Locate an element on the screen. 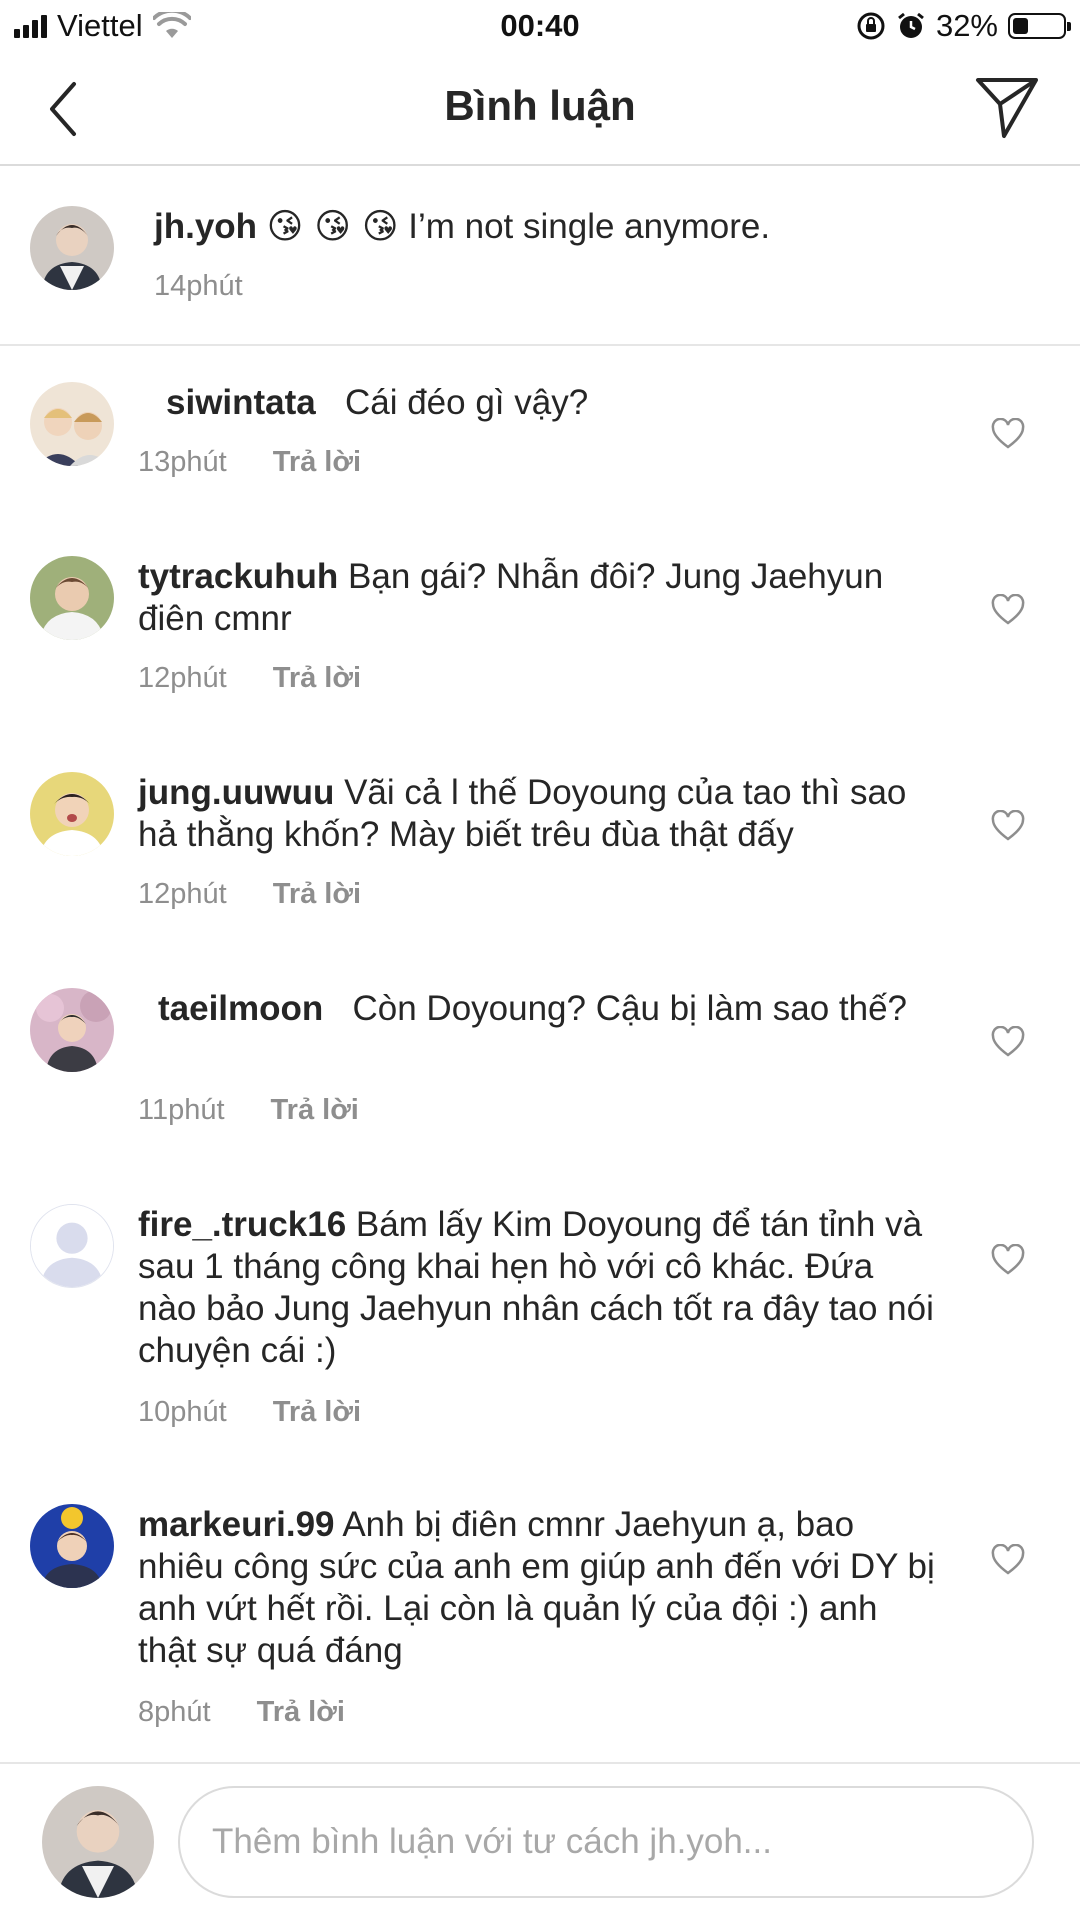 Image resolution: width=1080 pixels, height=1920 pixels. comment-text: siwintata Cái đéo gì vậy? is located at coordinates (538, 403).